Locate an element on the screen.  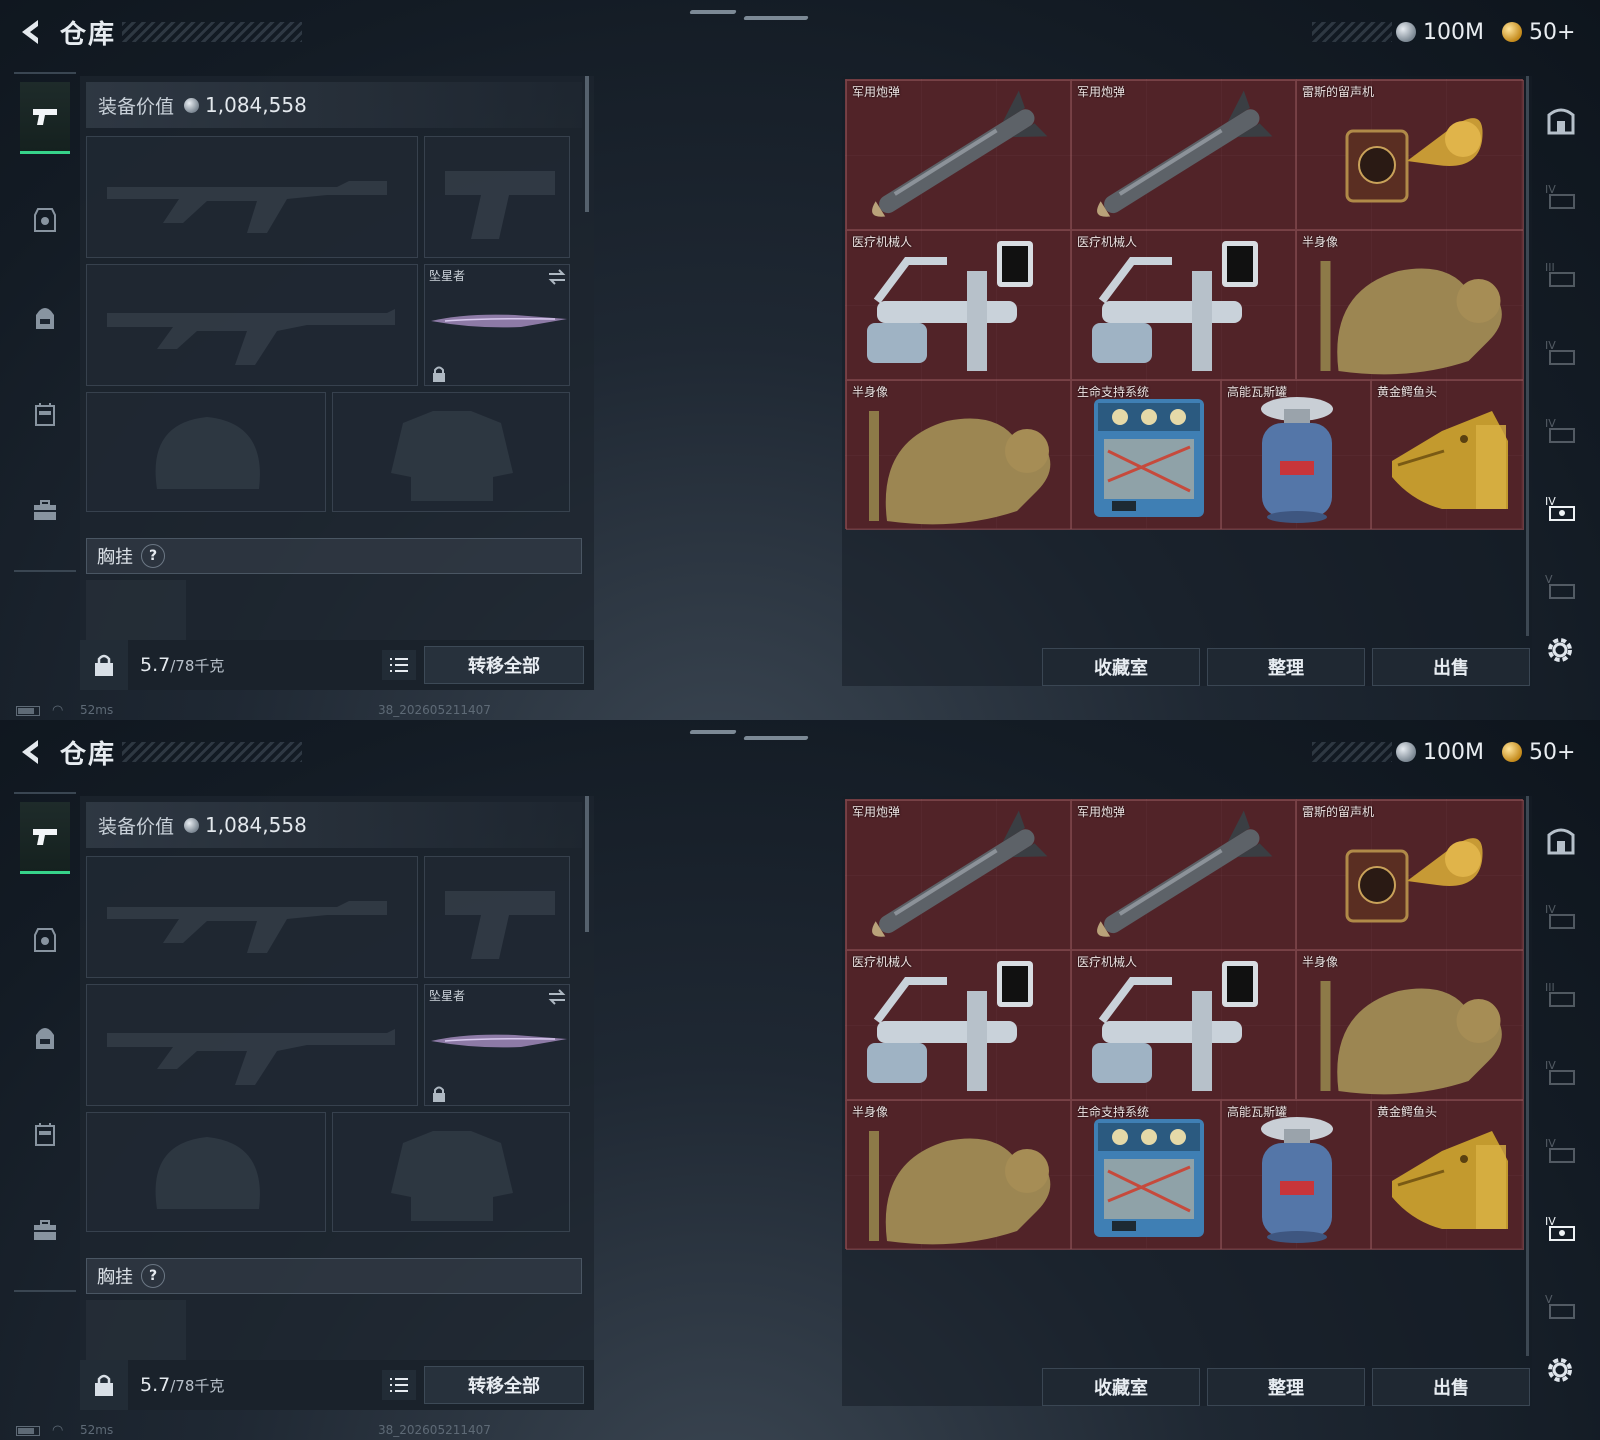
storage-level-iv-icon: IV is located at coordinates (1560, 1228).